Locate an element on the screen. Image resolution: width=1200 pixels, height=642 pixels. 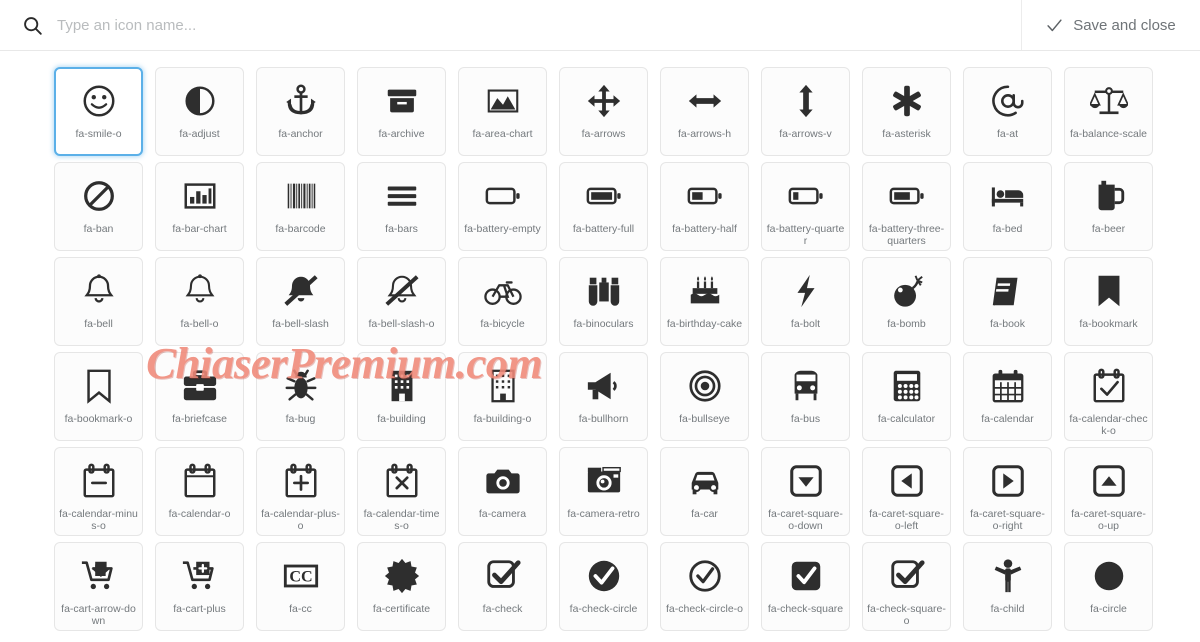
icon-tile-fa-caret-square-o-left: fa-caret-square-o-left is located at coordinates (906, 491).